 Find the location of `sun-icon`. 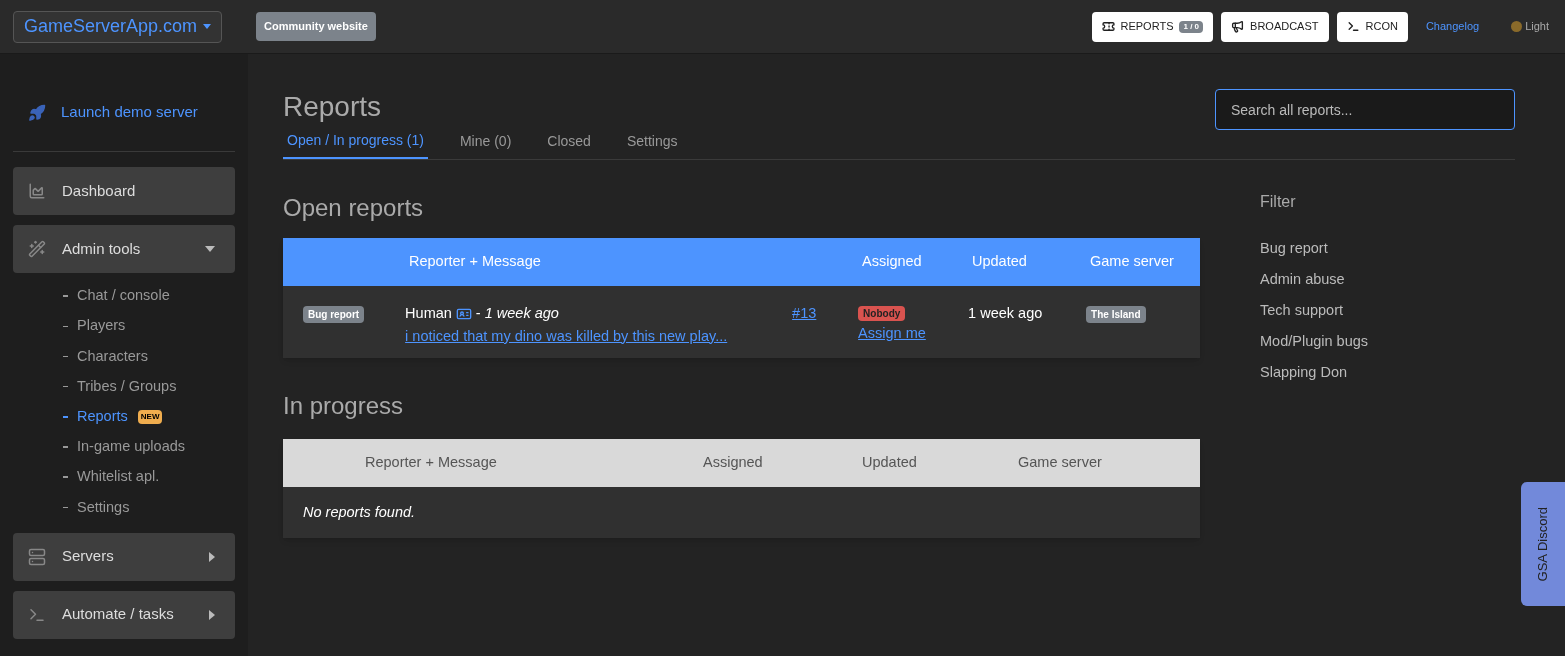

sun-icon is located at coordinates (1517, 26).